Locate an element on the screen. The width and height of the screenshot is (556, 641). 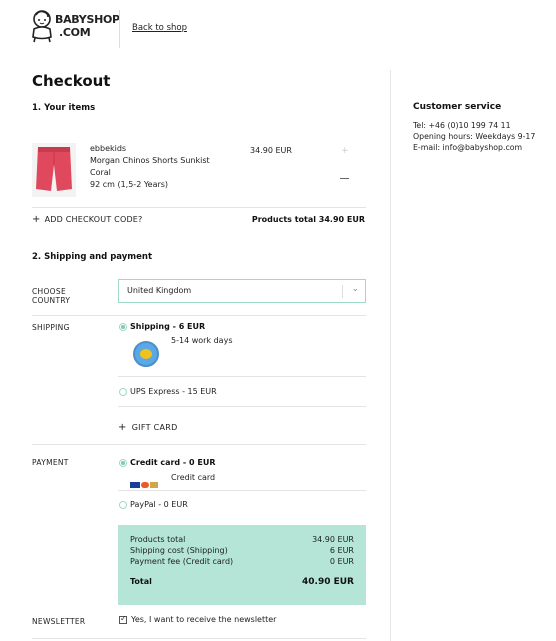
shipping-ups-radio is located at coordinates (123, 392).